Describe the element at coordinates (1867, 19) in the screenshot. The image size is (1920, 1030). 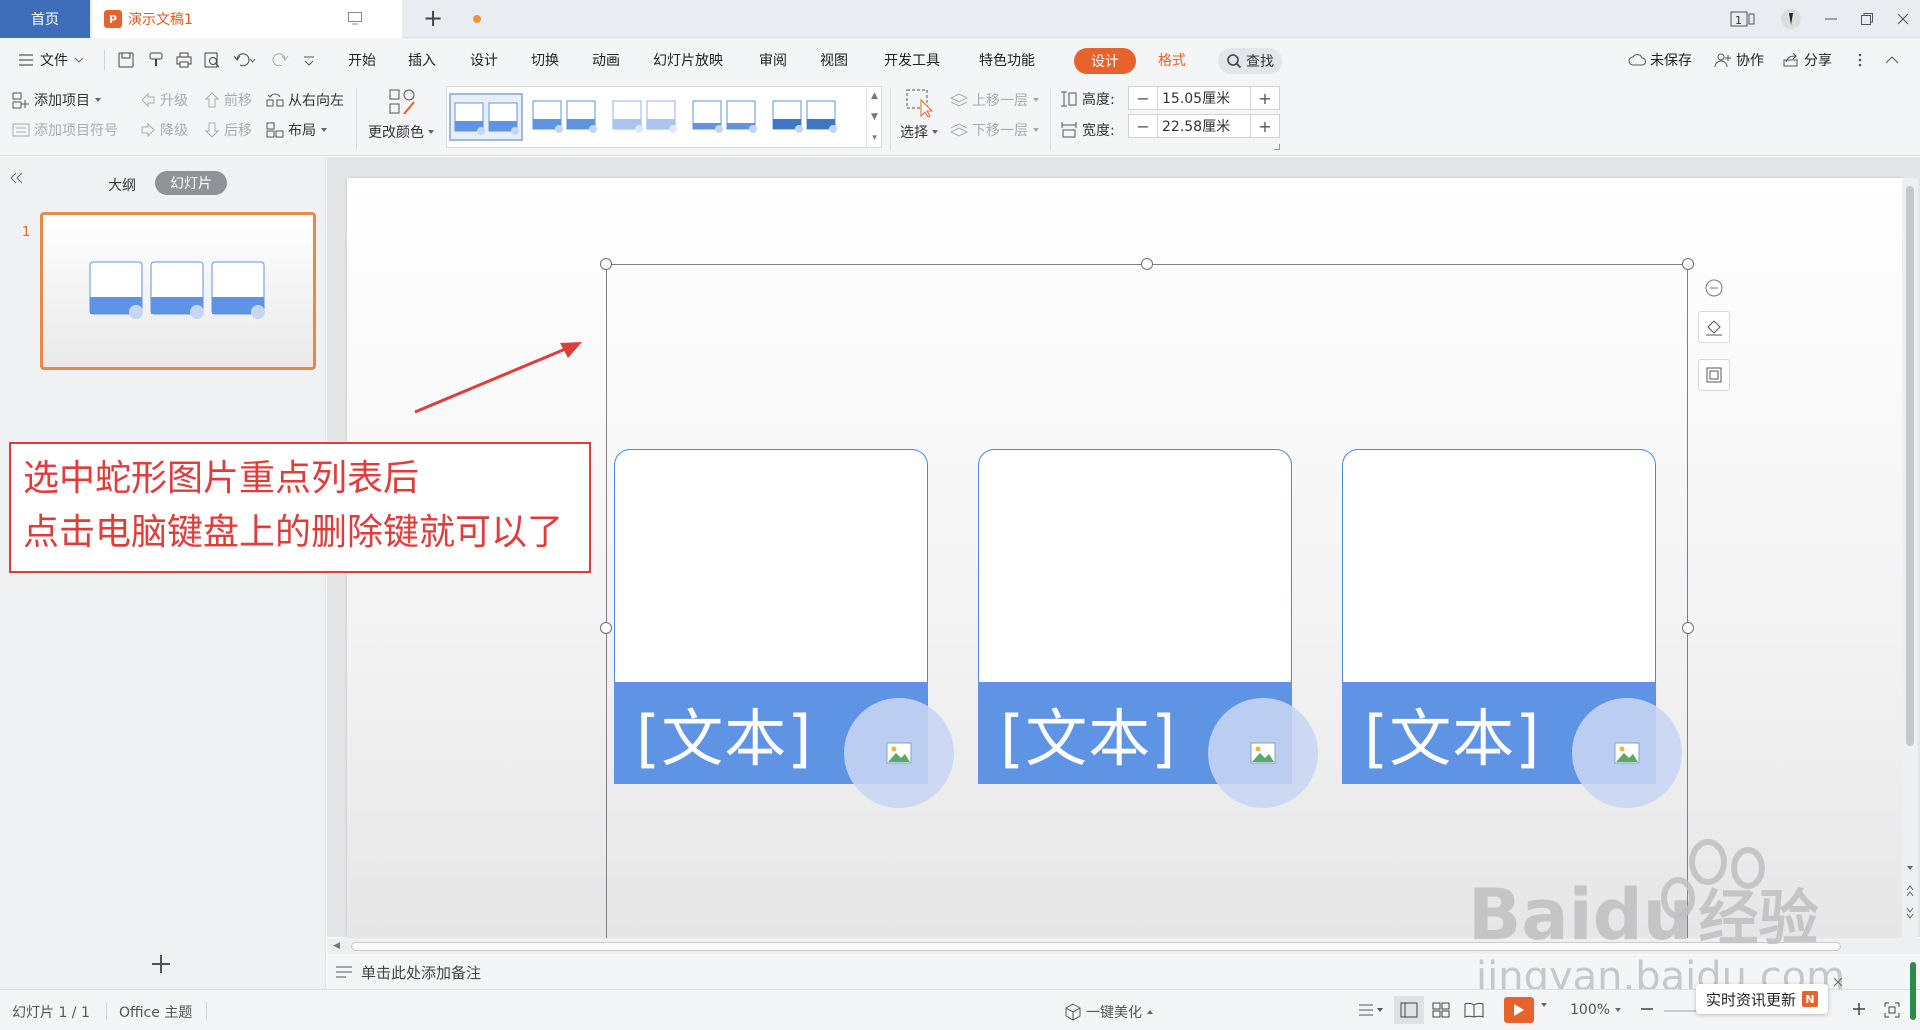
I see `restore-icon` at that location.